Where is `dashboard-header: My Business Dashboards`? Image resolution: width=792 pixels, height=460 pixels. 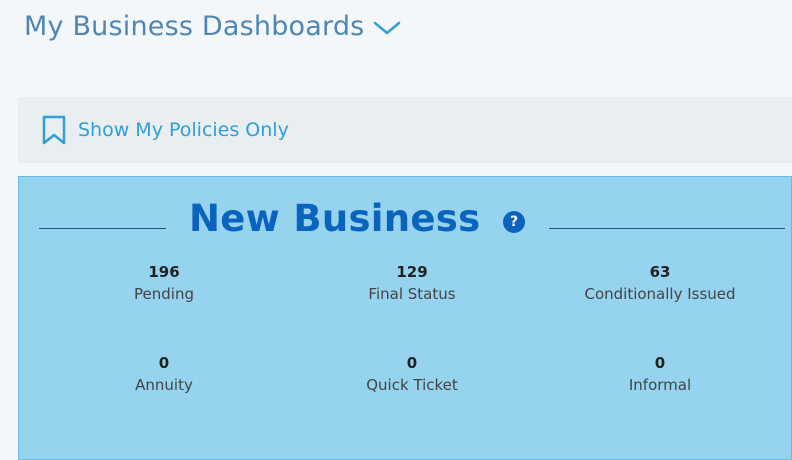
dashboard-header: My Business Dashboards is located at coordinates (396, 30).